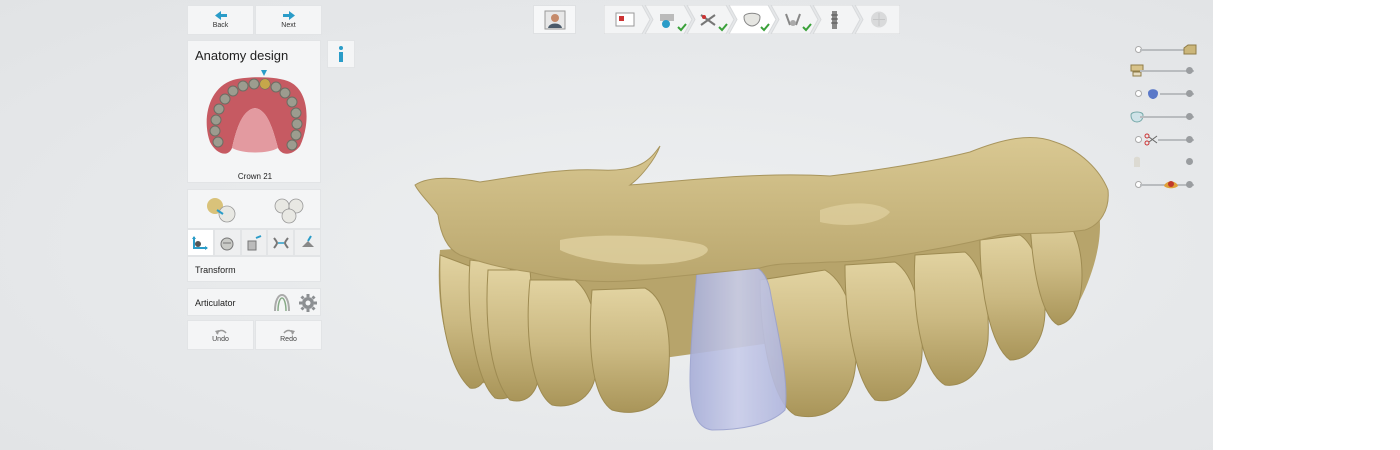  I want to click on redo-icon, so click(288, 332).